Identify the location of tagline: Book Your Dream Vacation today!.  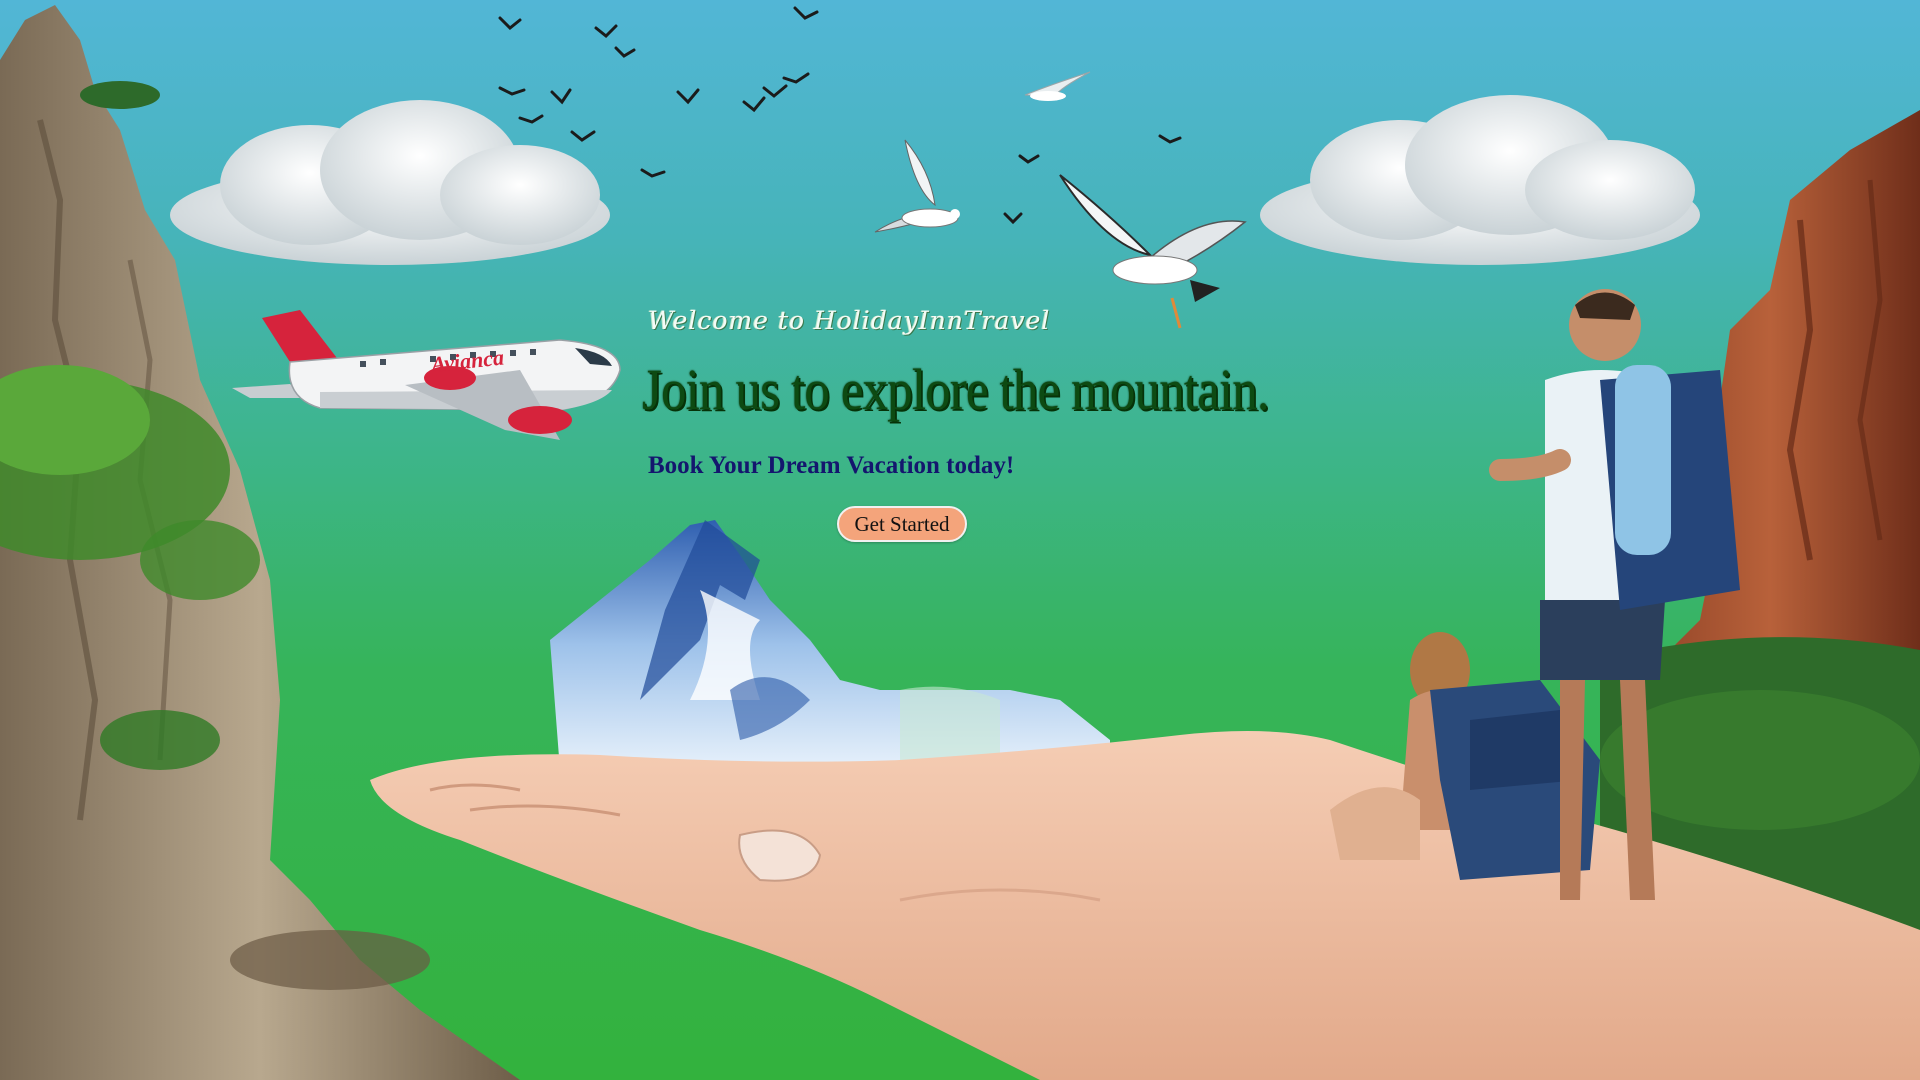
(831, 465).